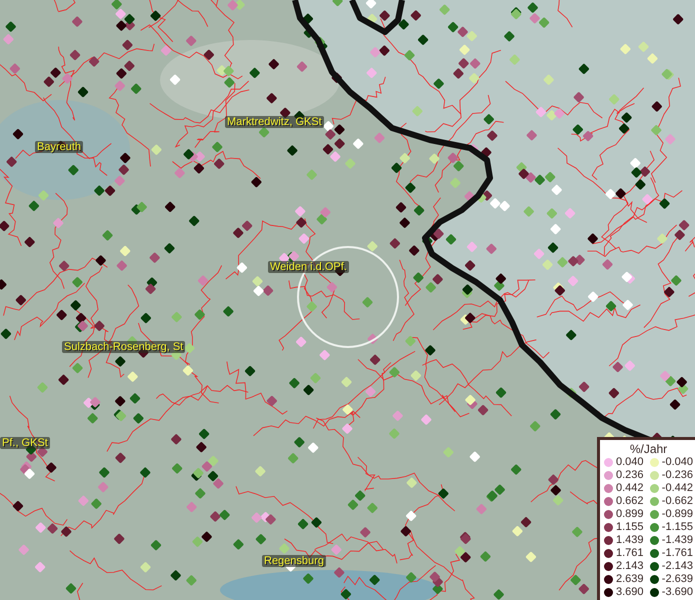 The height and width of the screenshot is (600, 695). Describe the element at coordinates (677, 462) in the screenshot. I see `legend-value: -0.040` at that location.